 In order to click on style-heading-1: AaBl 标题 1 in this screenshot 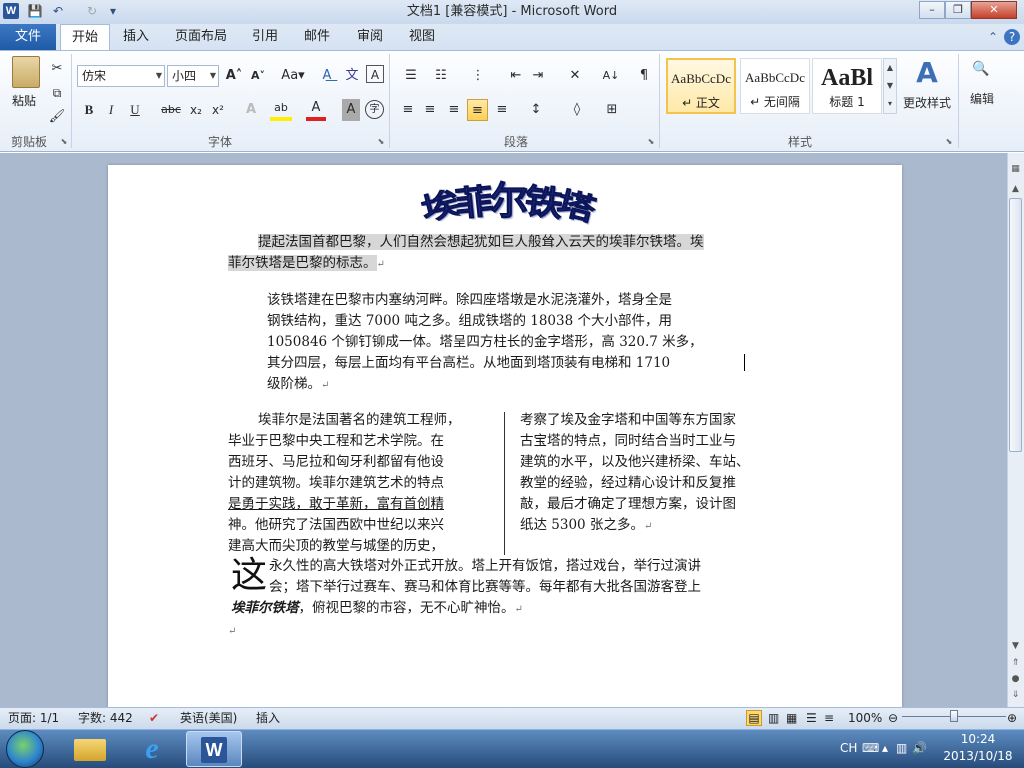, I will do `click(847, 86)`.